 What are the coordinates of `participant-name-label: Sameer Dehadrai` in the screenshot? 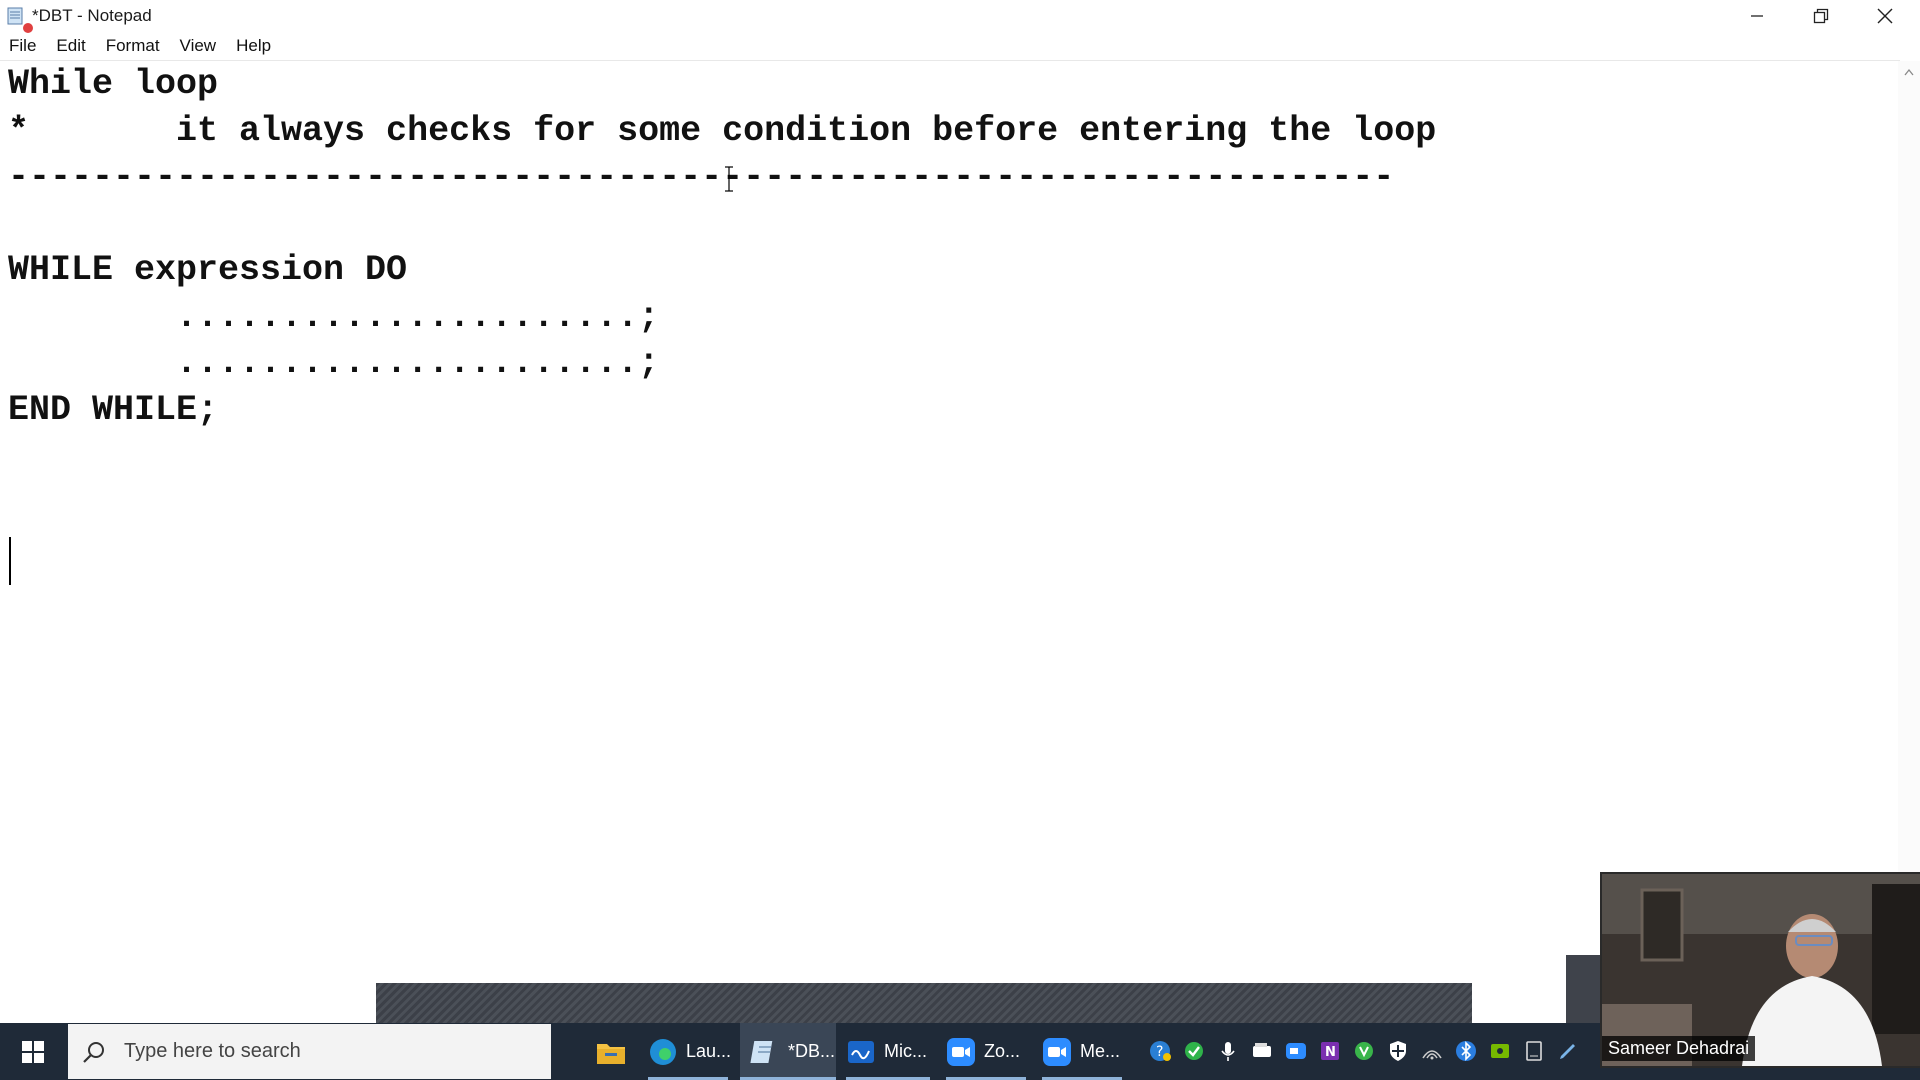 It's located at (1679, 1048).